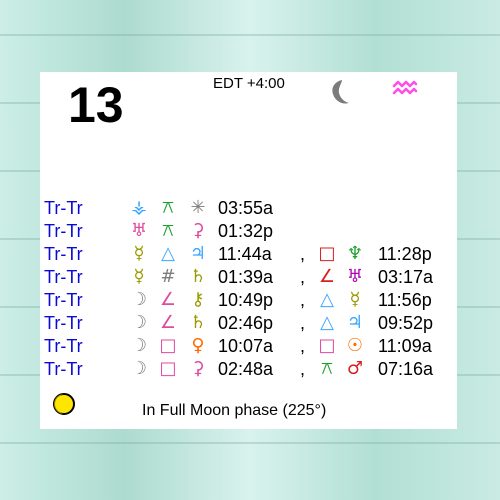 Image resolution: width=500 pixels, height=500 pixels. I want to click on transit-time-1: 01:32p, so click(246, 231).